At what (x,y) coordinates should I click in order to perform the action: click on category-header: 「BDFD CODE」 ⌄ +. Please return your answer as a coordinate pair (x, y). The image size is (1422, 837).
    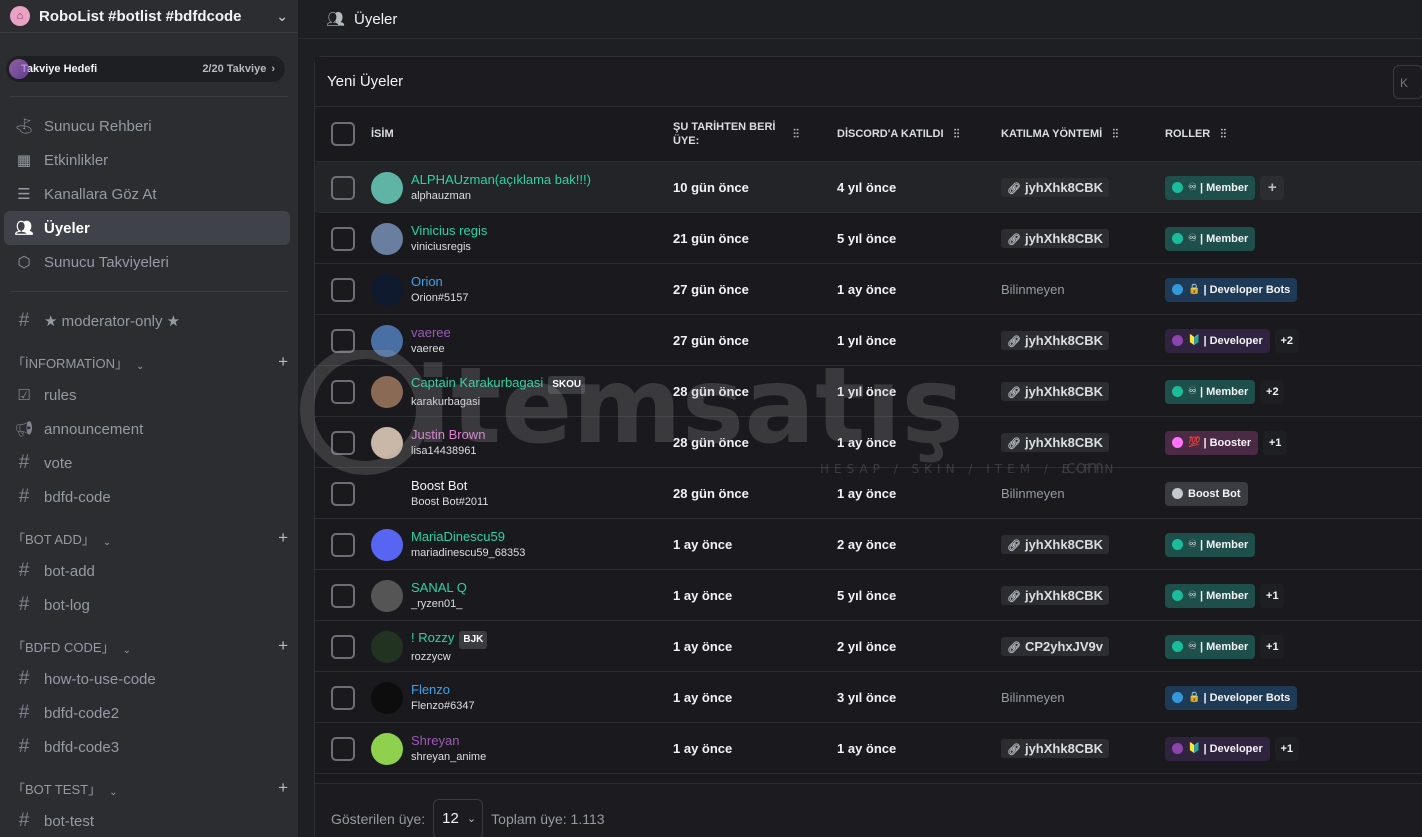
    Looking at the image, I should click on (149, 643).